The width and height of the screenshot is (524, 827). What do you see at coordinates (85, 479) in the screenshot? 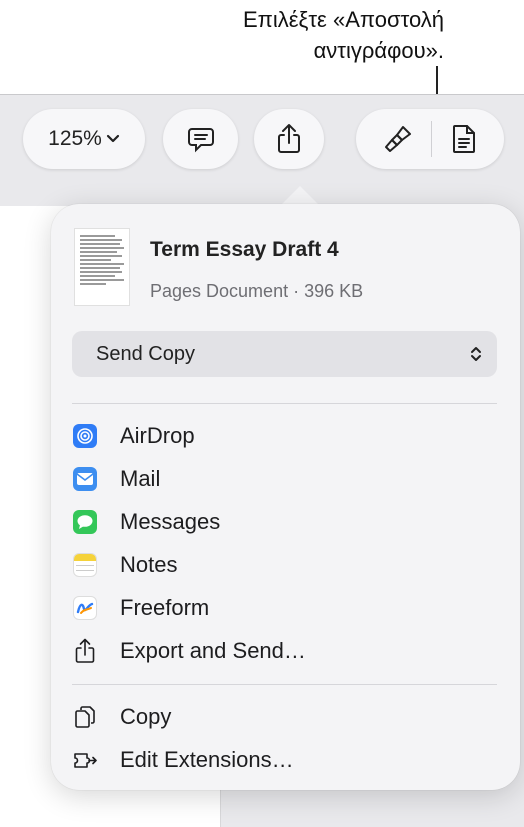
I see `mail-icon` at bounding box center [85, 479].